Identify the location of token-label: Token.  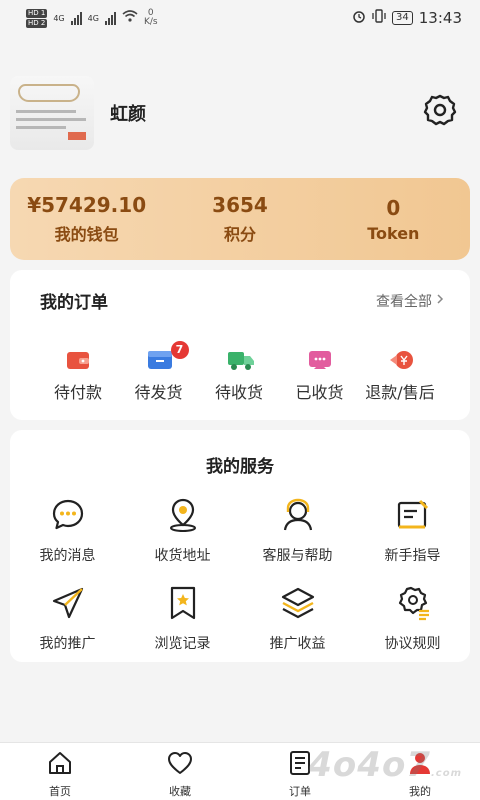
(393, 233).